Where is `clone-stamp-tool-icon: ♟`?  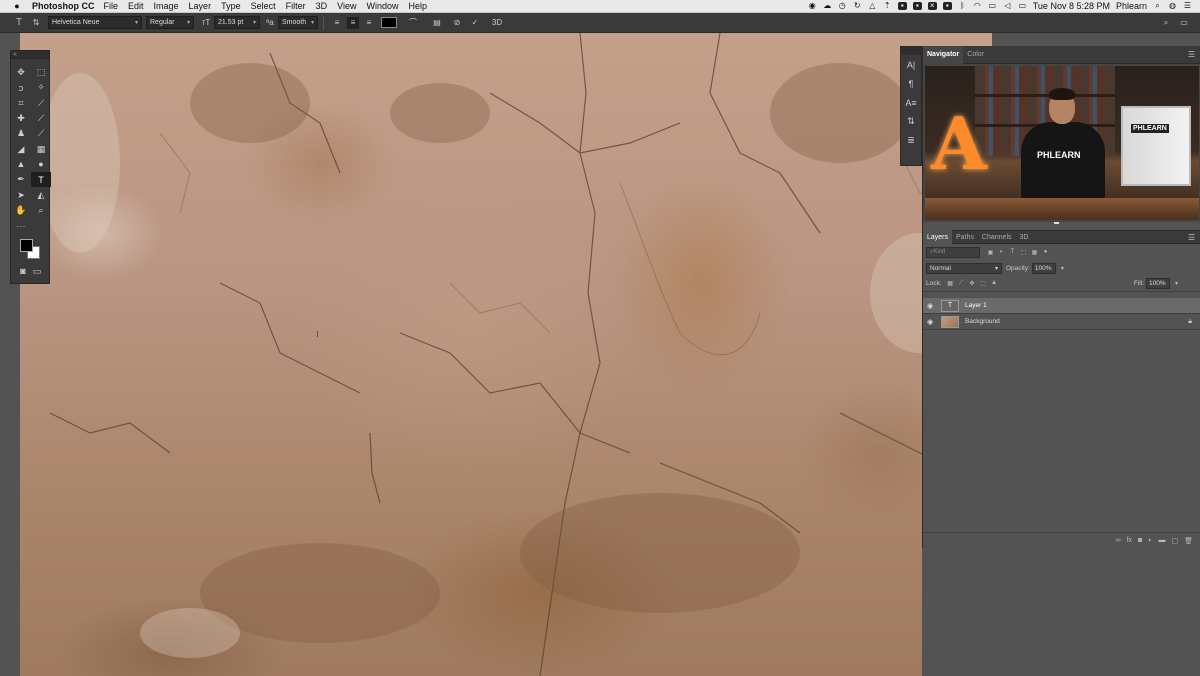 clone-stamp-tool-icon: ♟ is located at coordinates (21, 133).